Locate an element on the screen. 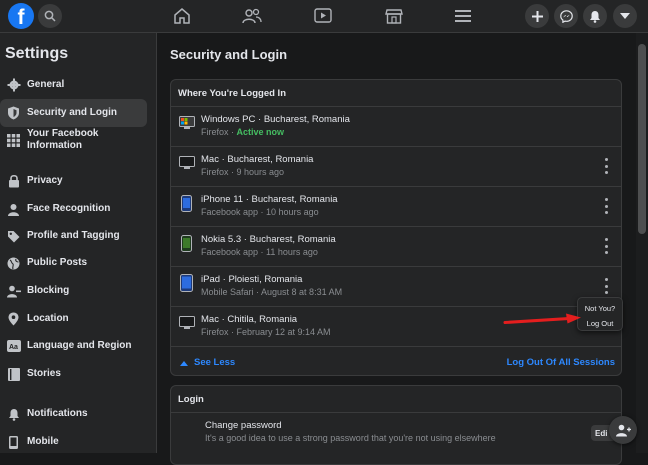 The image size is (648, 465). caret-down-icon is located at coordinates (625, 15).